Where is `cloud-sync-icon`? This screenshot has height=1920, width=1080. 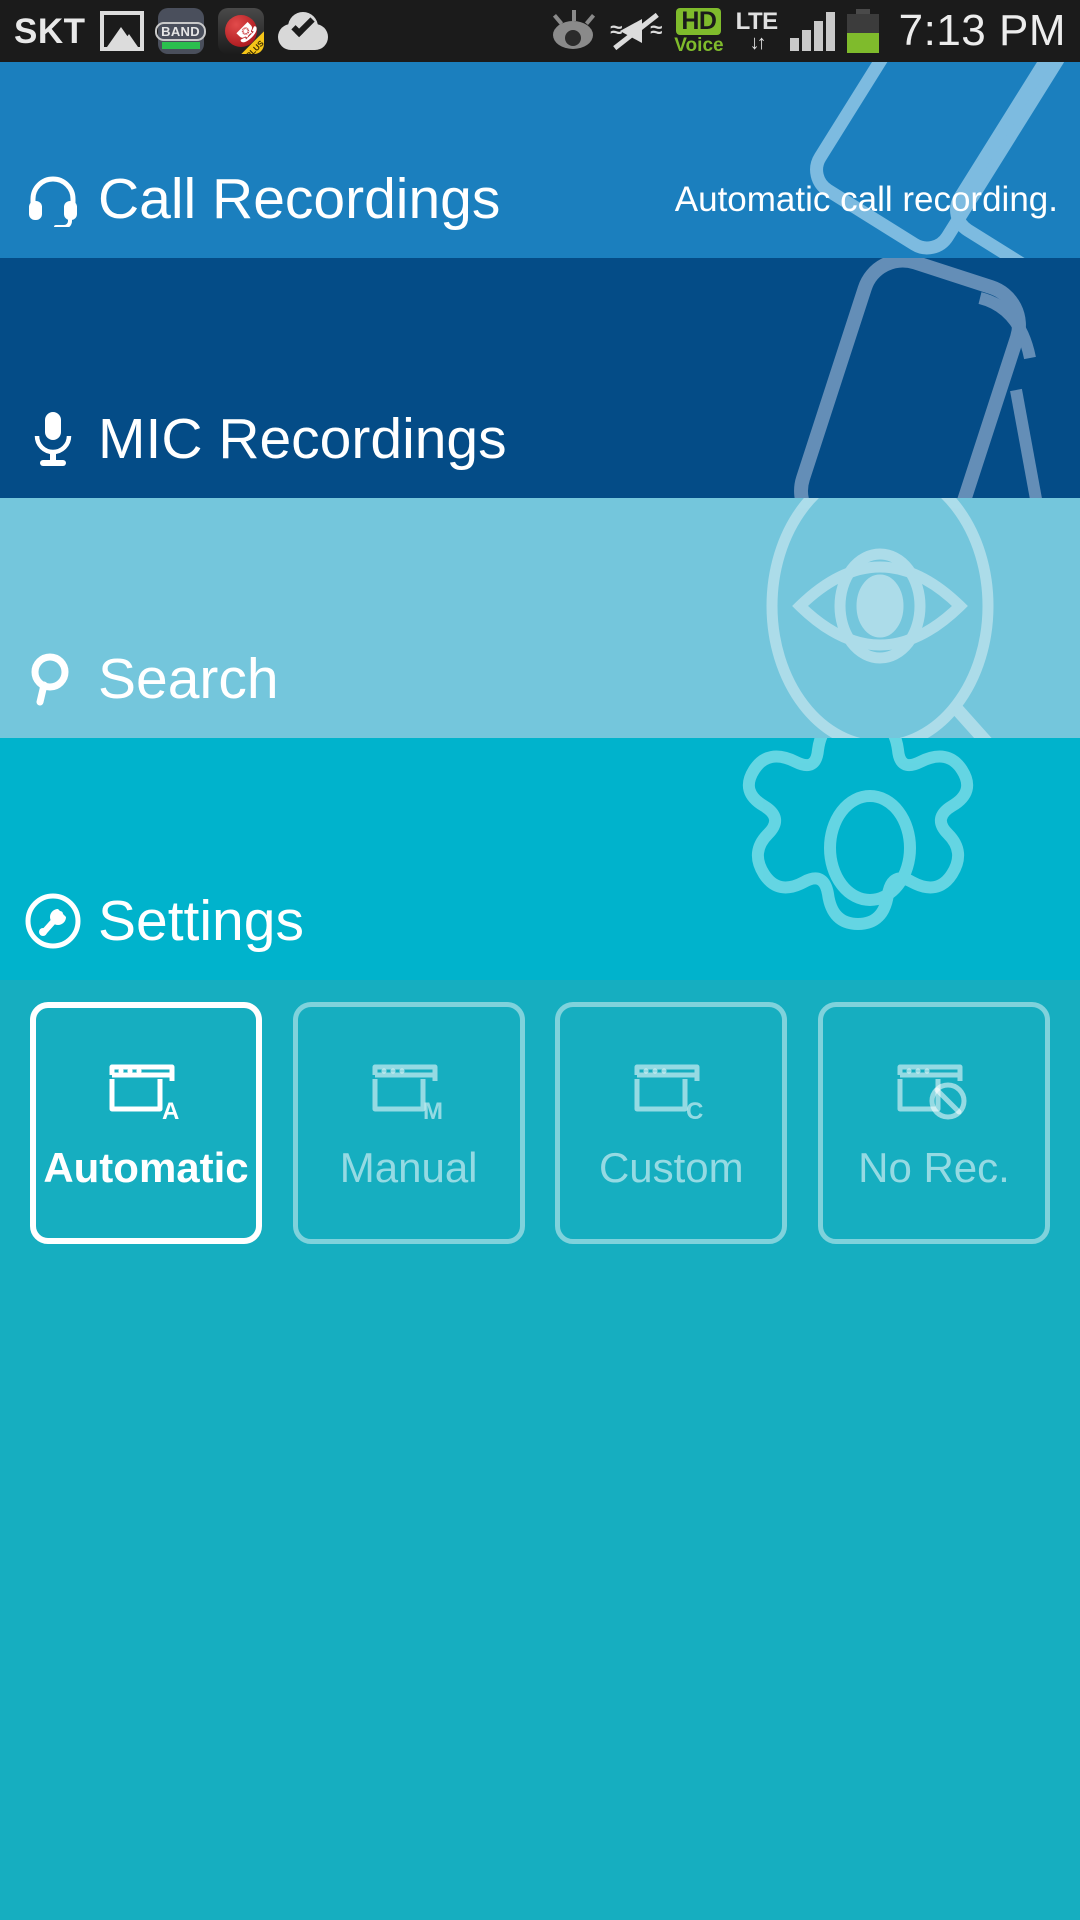 cloud-sync-icon is located at coordinates (302, 31).